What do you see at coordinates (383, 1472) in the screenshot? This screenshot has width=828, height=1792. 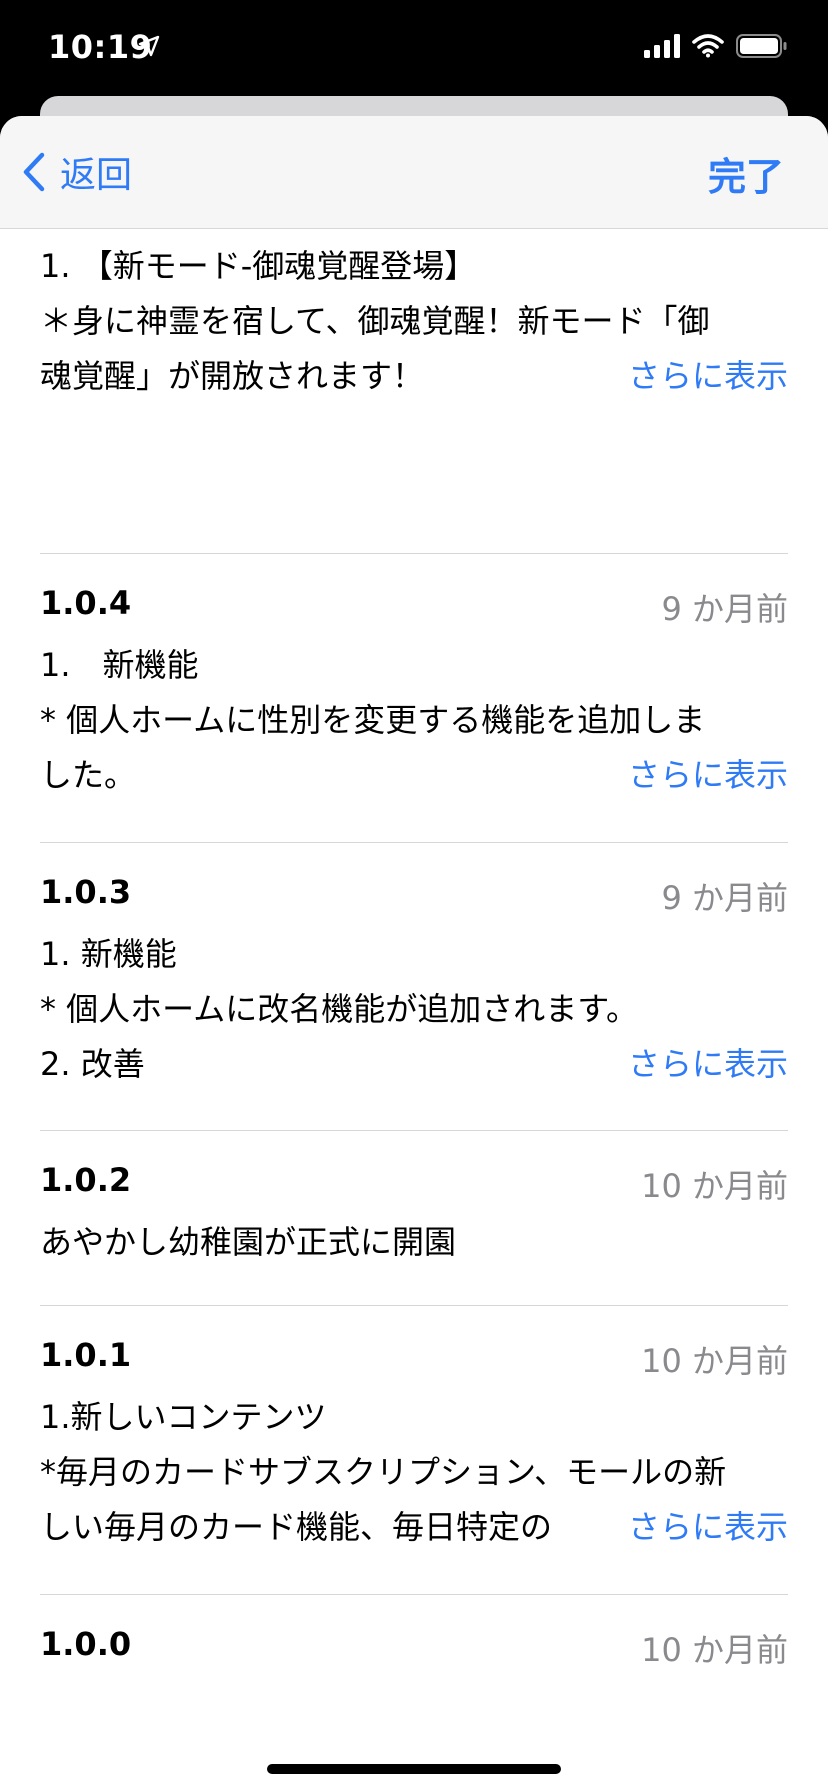 I see `release-note-line: *毎月のカードサブスクリプション、モールの新` at bounding box center [383, 1472].